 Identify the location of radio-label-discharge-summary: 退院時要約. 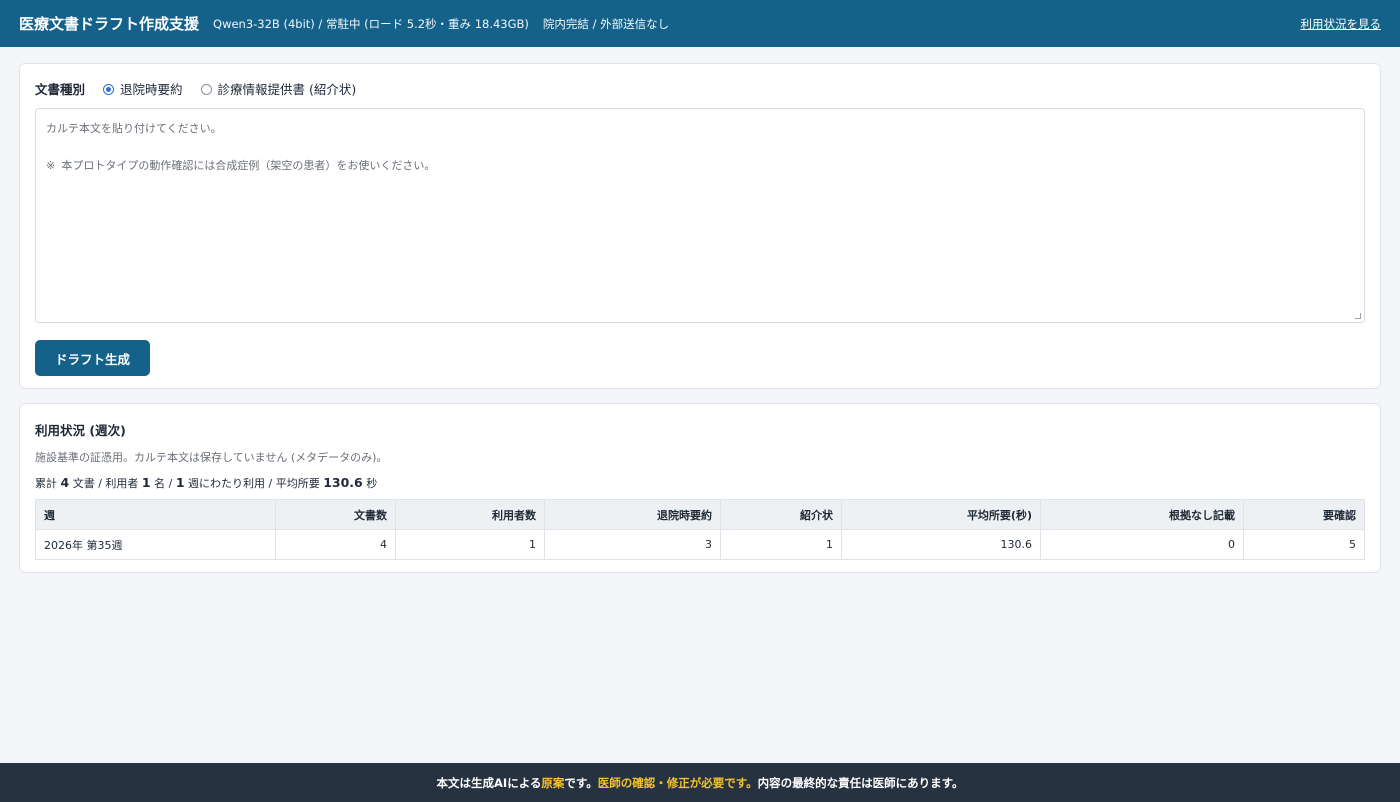
(151, 88).